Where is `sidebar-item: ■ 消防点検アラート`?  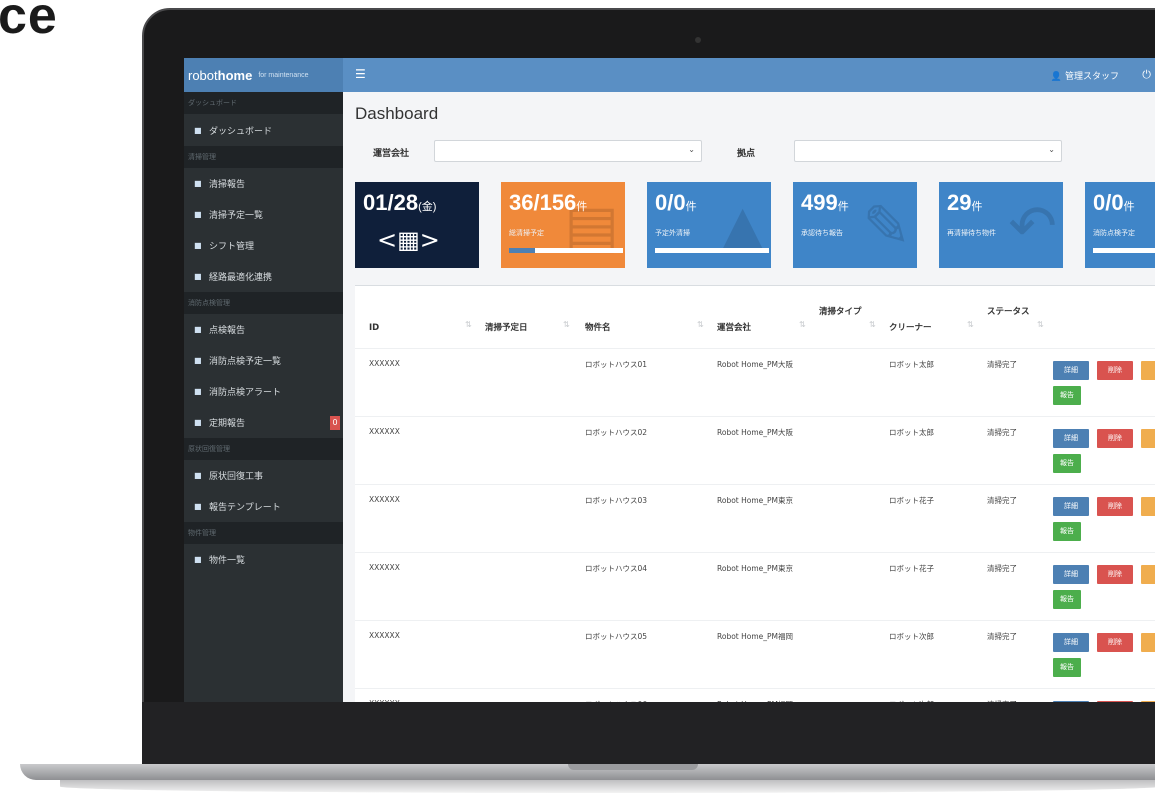 sidebar-item: ■ 消防点検アラート is located at coordinates (263, 391).